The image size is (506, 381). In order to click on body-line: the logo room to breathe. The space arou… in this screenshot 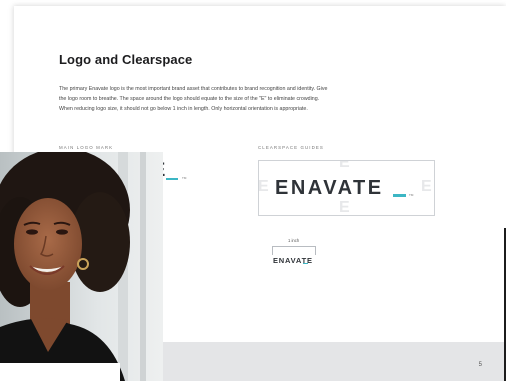, I will do `click(189, 99)`.